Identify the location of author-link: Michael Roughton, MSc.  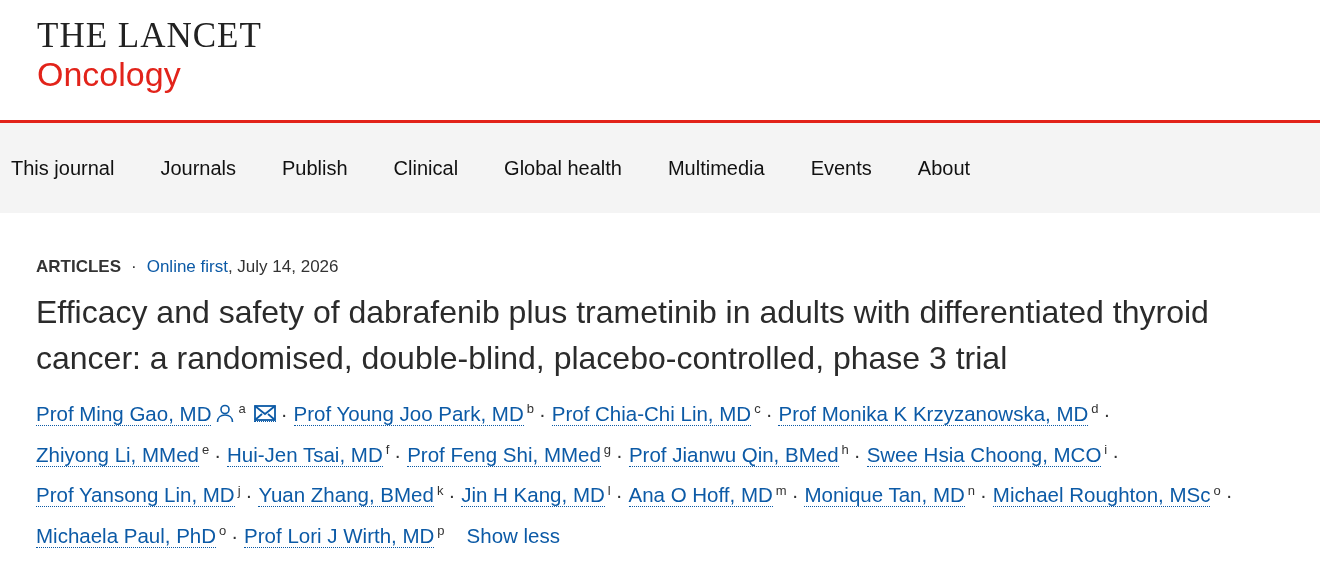
(1101, 495).